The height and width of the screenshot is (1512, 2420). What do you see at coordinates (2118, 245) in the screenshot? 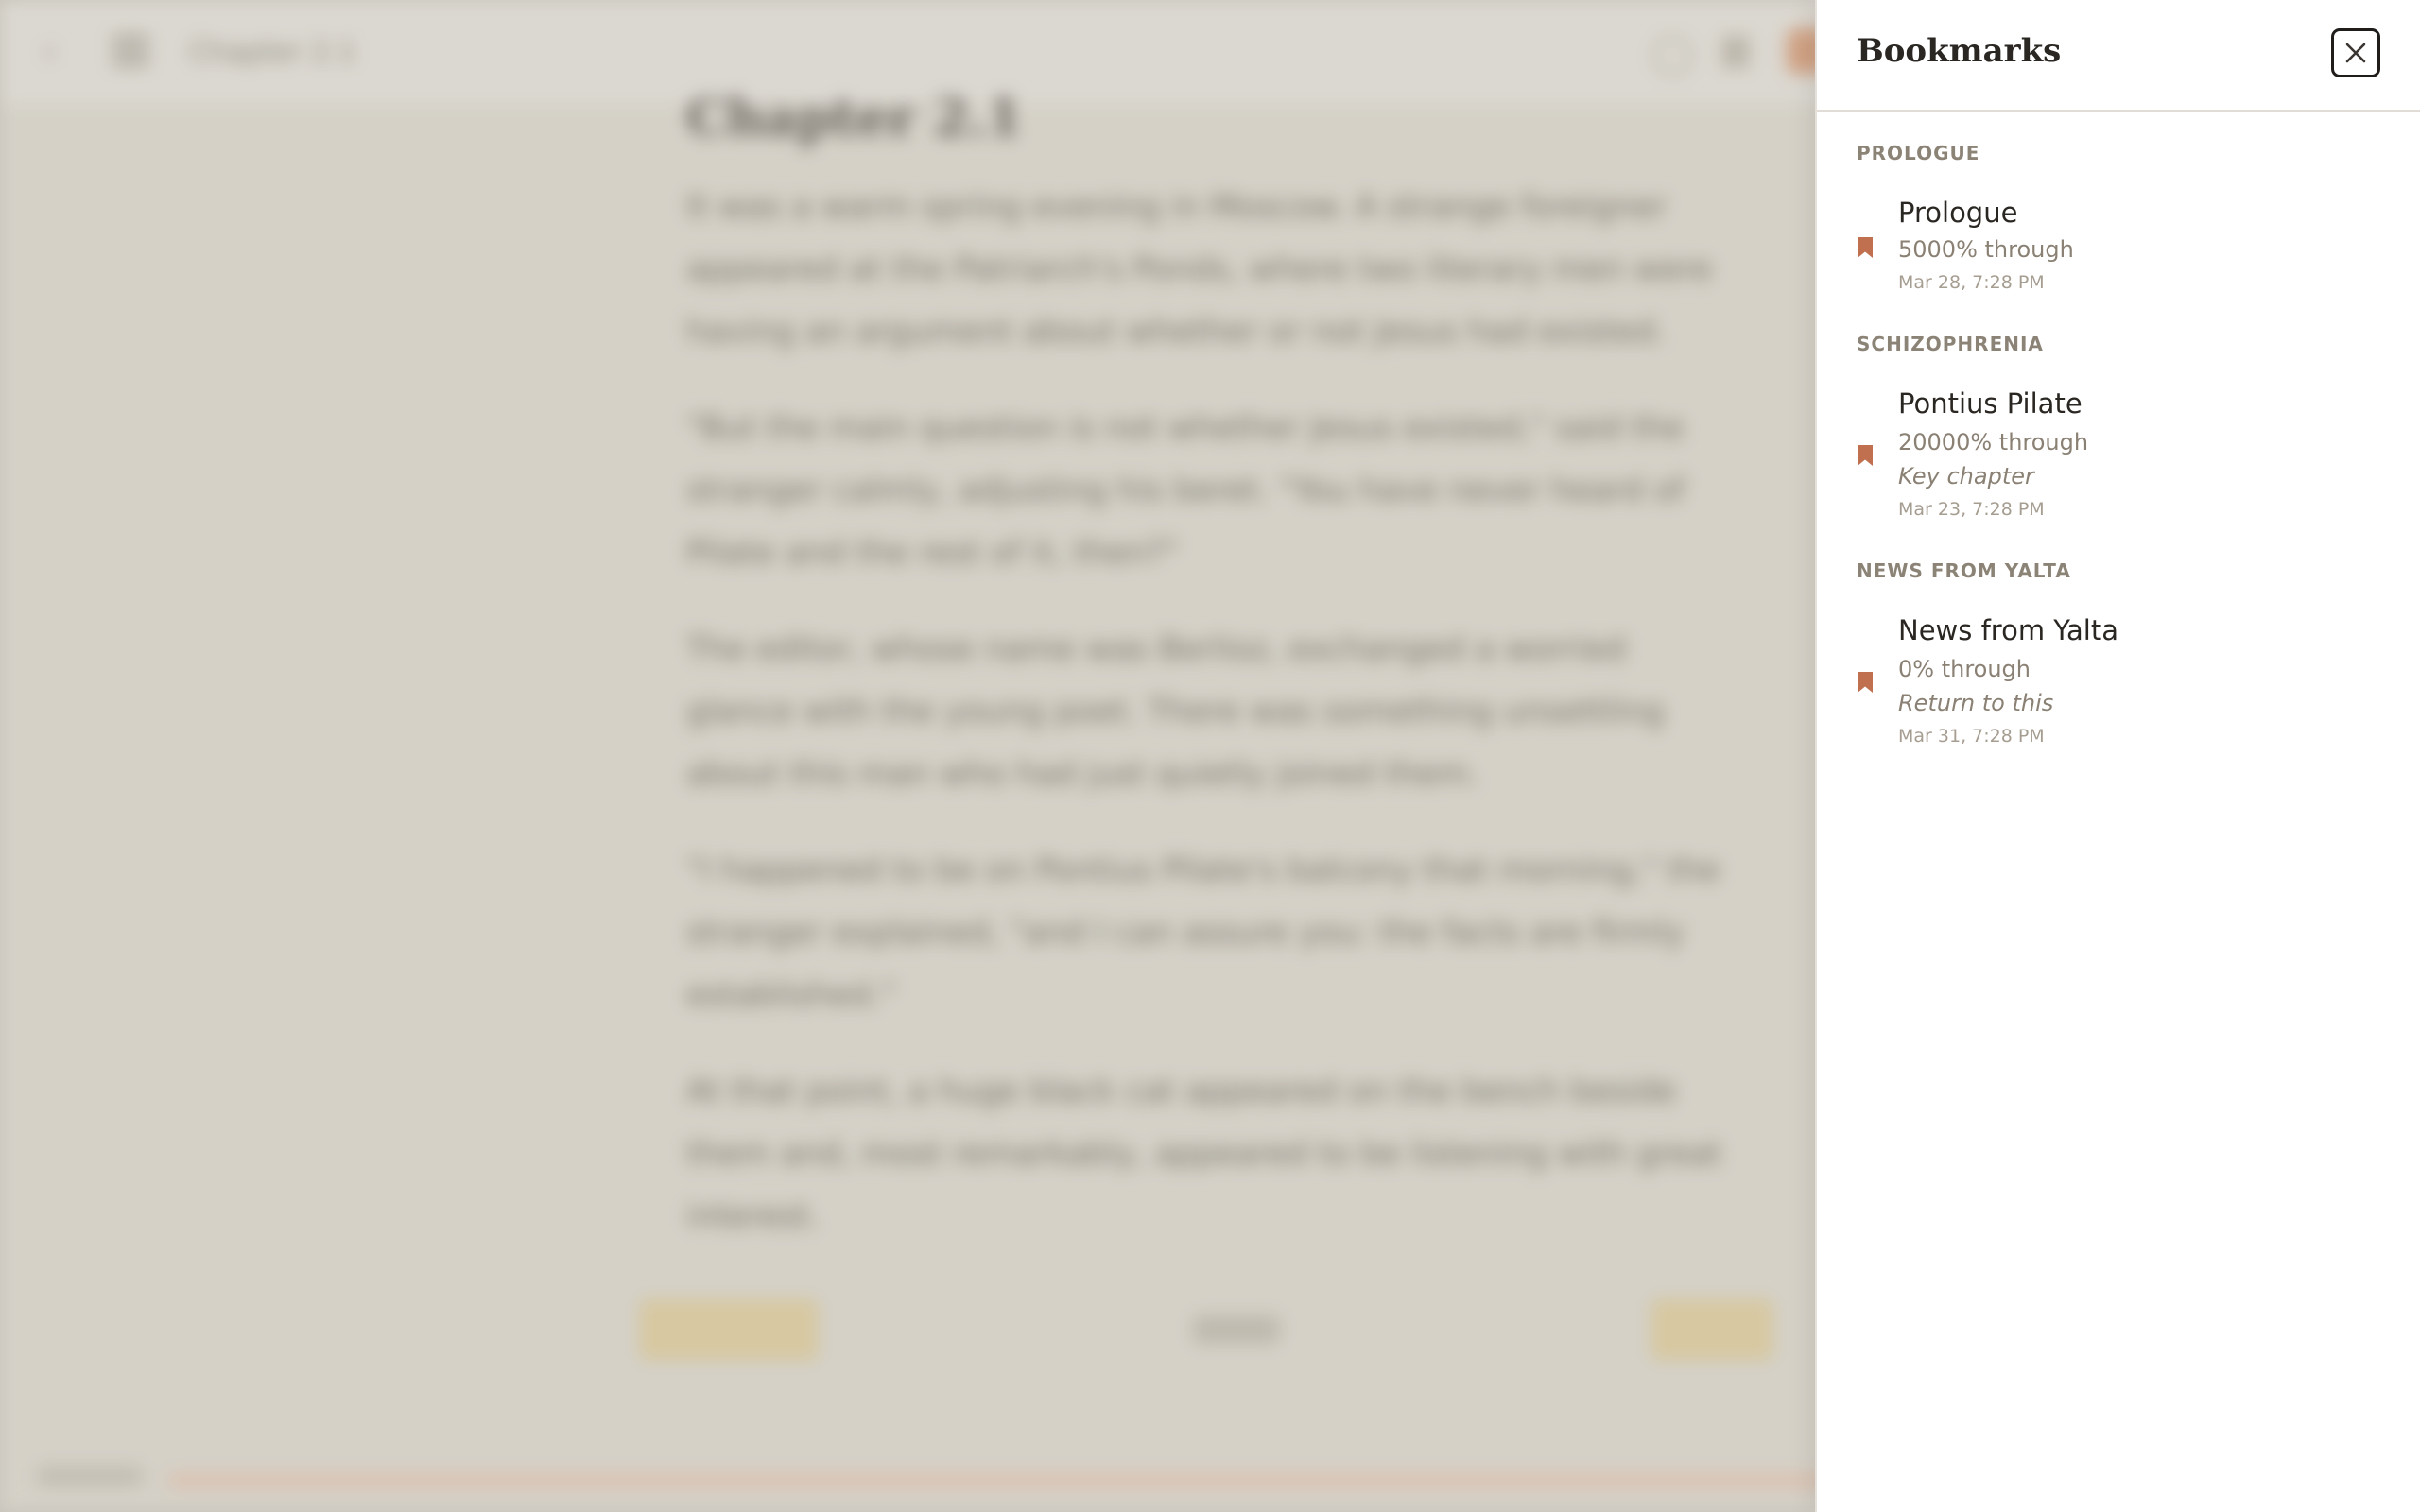
I see `bookmark-item: Prologue 5000% through Mar 28, 7:28 PM` at bounding box center [2118, 245].